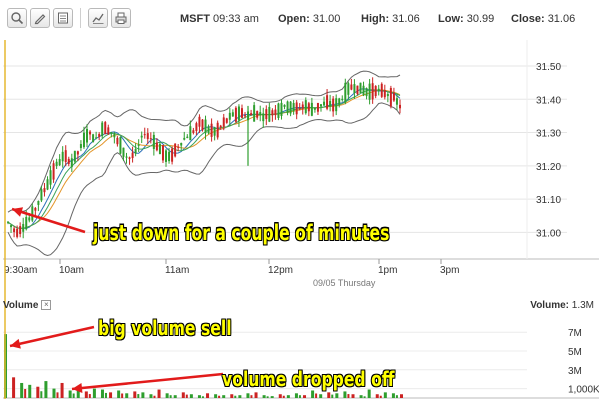  Describe the element at coordinates (548, 167) in the screenshot. I see `price-tick-label: 31.20` at that location.